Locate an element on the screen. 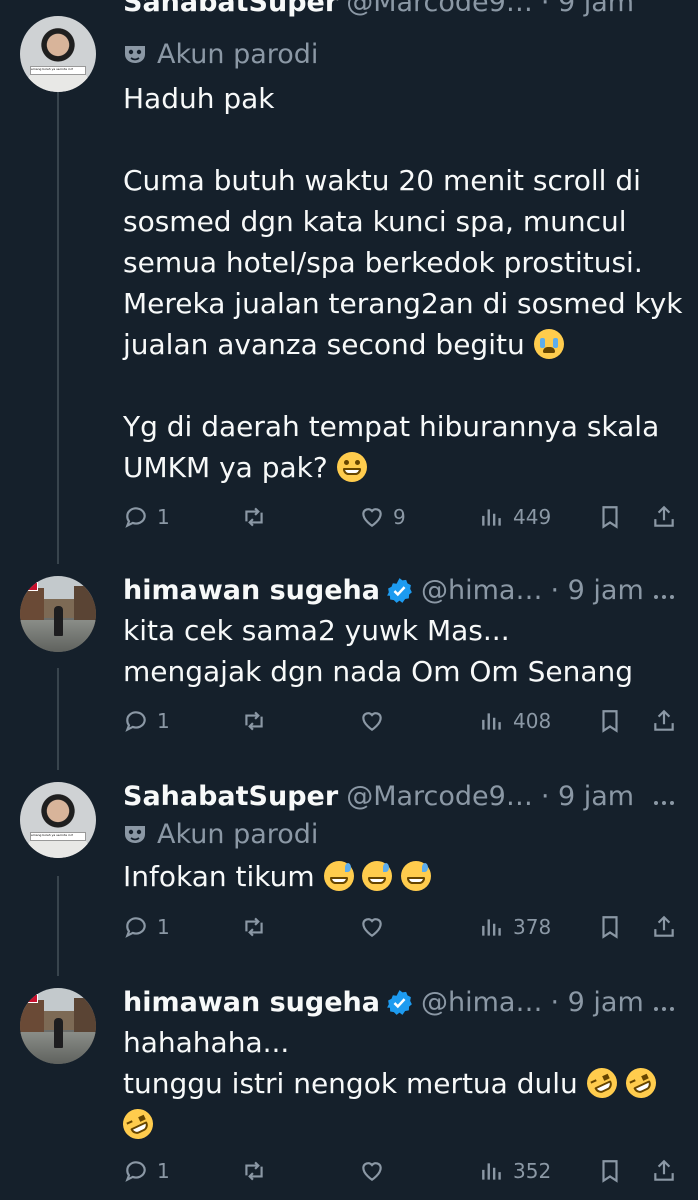 The height and width of the screenshot is (1200, 698). loudly-crying-face-icon is located at coordinates (548, 344).